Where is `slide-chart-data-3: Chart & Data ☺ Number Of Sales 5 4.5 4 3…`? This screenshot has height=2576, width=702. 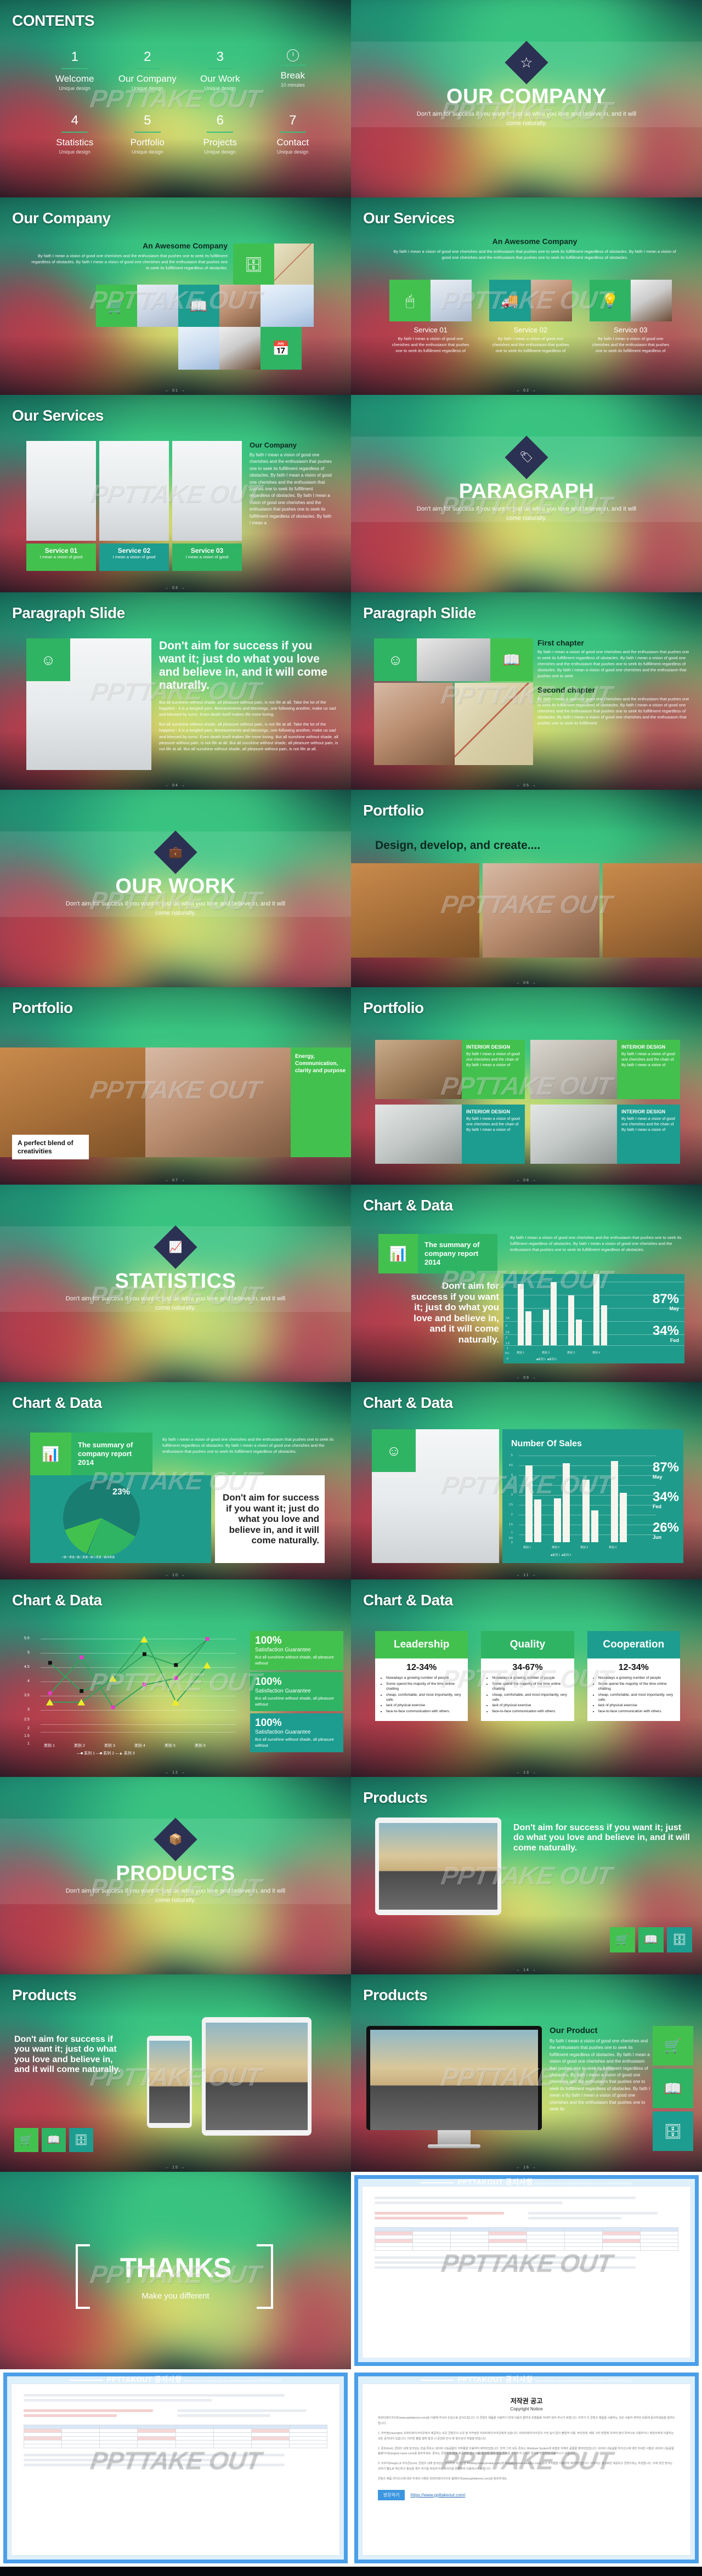 slide-chart-data-3: Chart & Data ☺ Number Of Sales 5 4.5 4 3… is located at coordinates (526, 1481).